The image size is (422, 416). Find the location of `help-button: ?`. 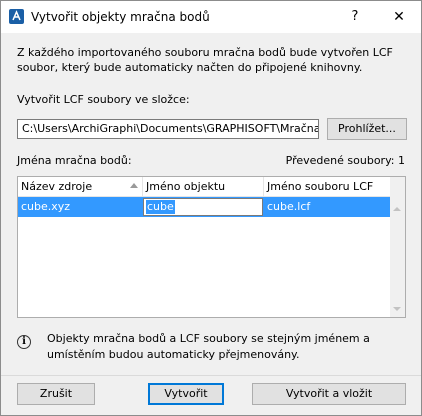

help-button: ? is located at coordinates (355, 17).